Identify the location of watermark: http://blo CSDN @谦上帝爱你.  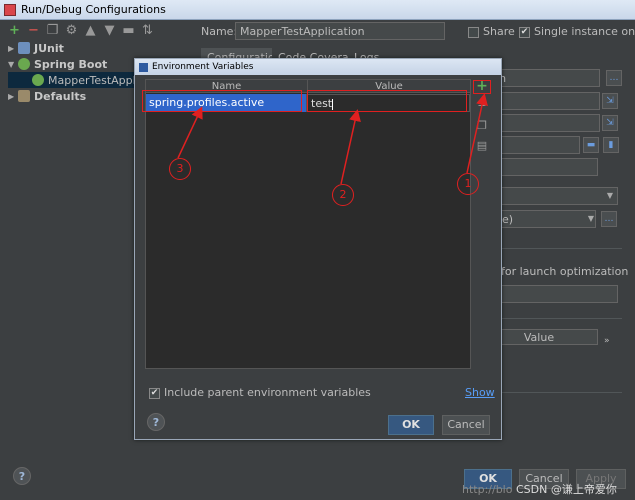
(539, 489).